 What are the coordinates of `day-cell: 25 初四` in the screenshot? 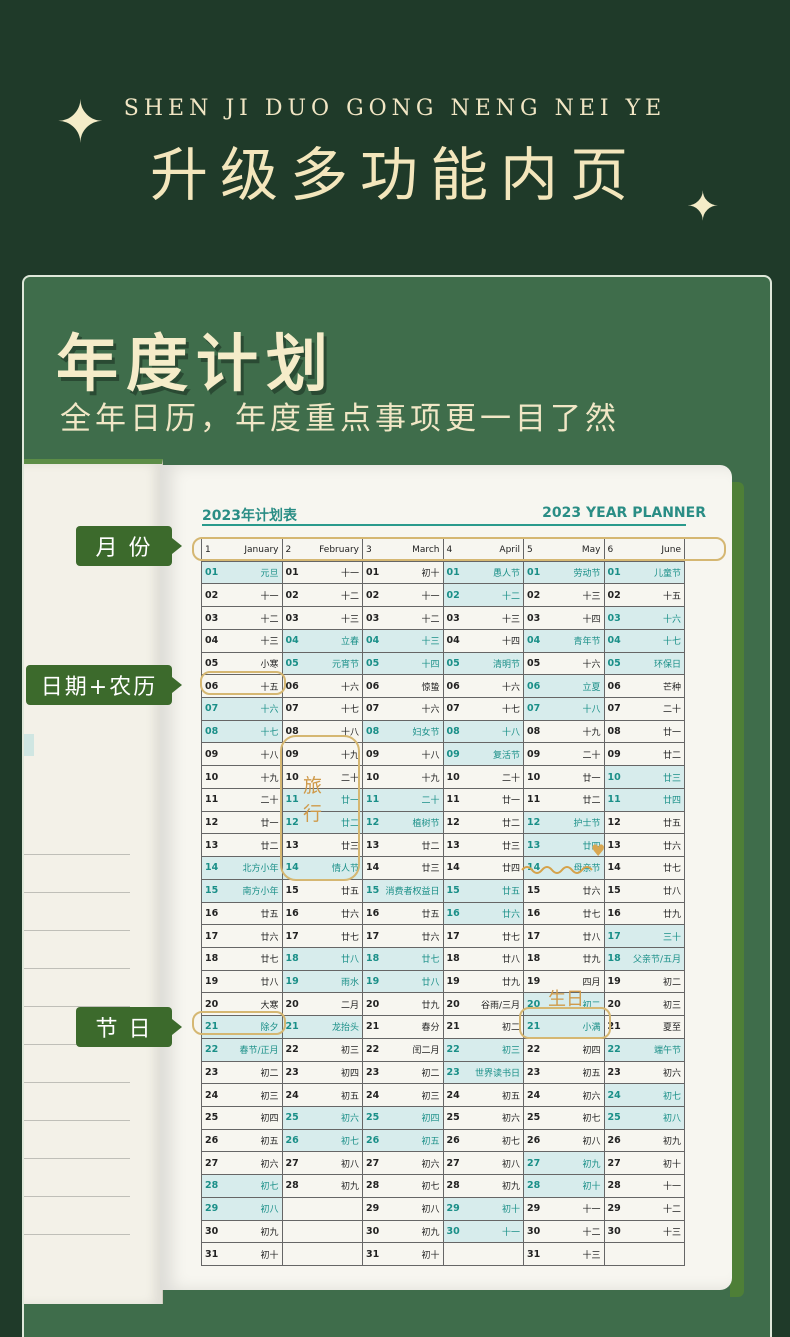 It's located at (242, 1118).